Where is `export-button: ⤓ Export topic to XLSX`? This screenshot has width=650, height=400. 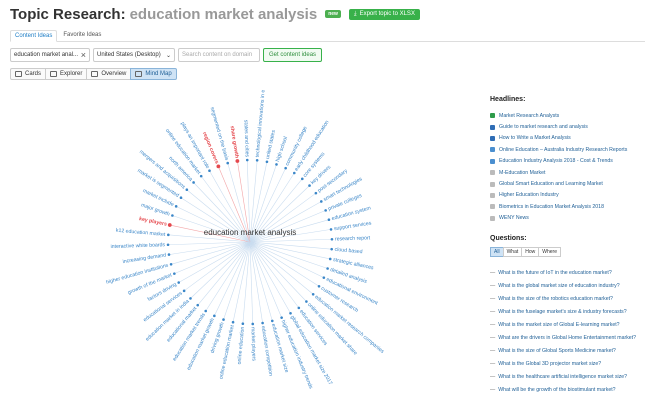
export-button: ⤓ Export topic to XLSX is located at coordinates (384, 14).